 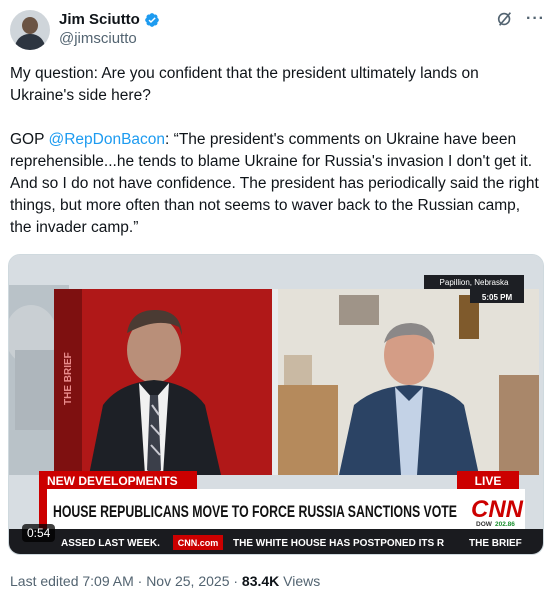 I want to click on mention-link: @RepDonBacon, so click(x=106, y=139).